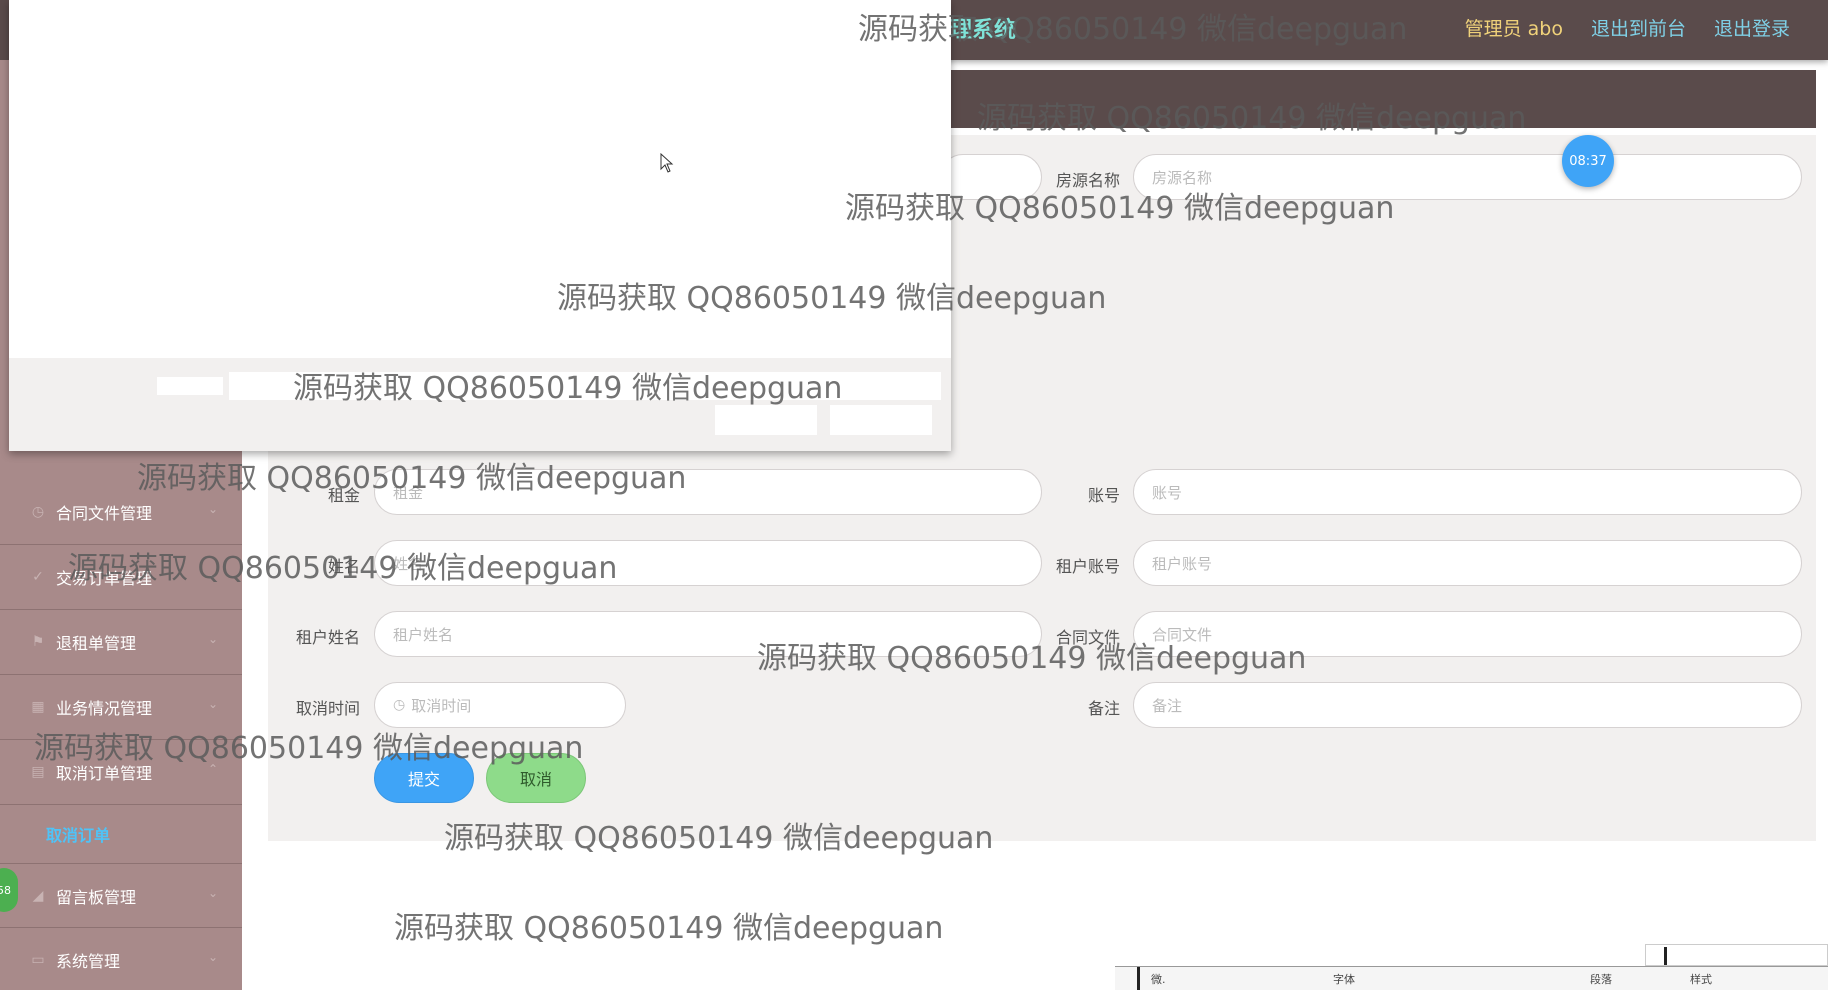 The height and width of the screenshot is (990, 1828). I want to click on overlay-footer, so click(480, 404).